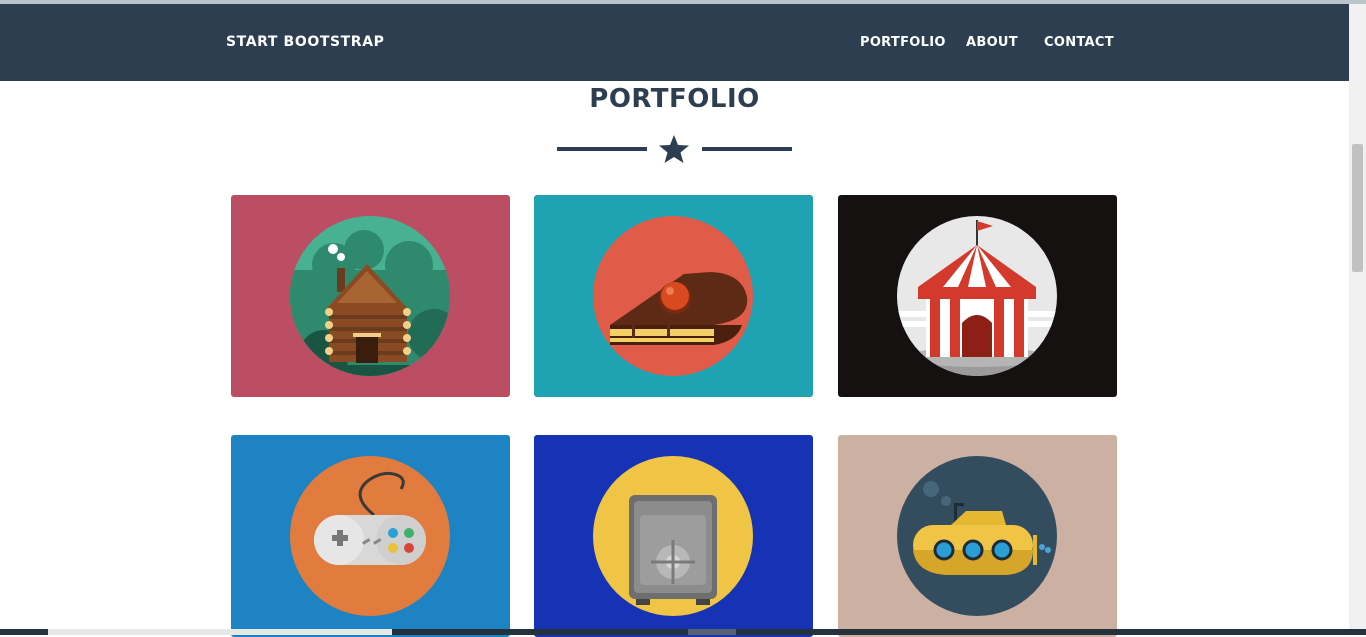 The height and width of the screenshot is (637, 1366). I want to click on portfolio-item-cabin, so click(370, 296).